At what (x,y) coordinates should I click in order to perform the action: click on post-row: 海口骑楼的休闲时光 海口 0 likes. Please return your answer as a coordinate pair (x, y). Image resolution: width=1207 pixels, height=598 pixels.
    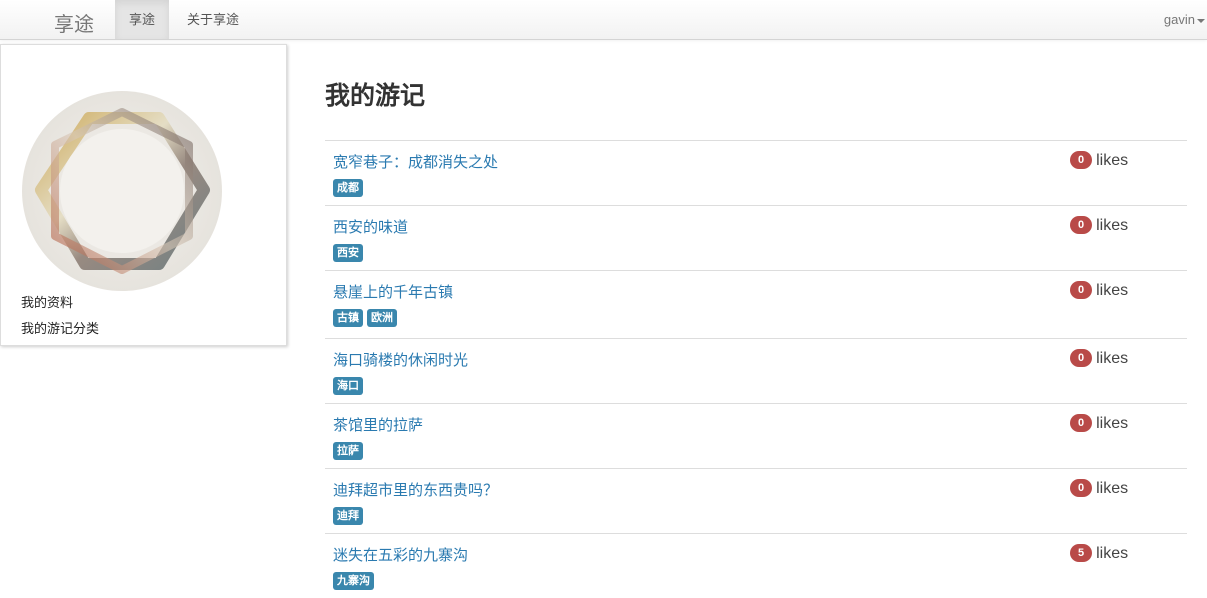
    Looking at the image, I should click on (756, 370).